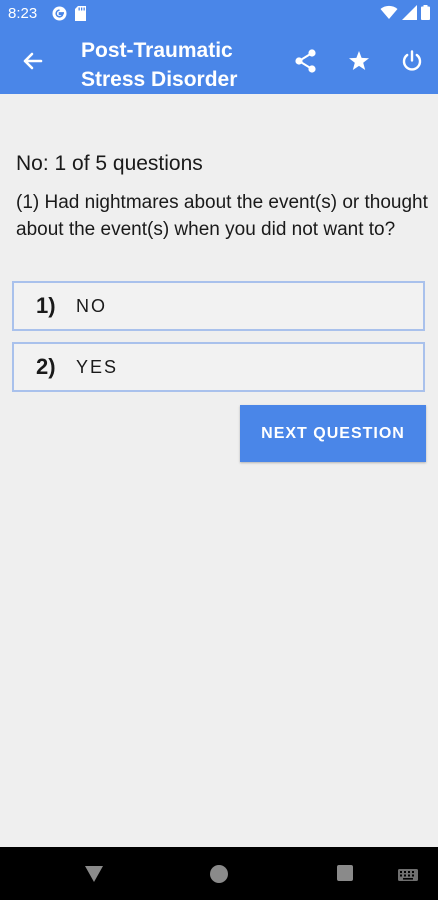  I want to click on status-left-icons, so click(69, 15).